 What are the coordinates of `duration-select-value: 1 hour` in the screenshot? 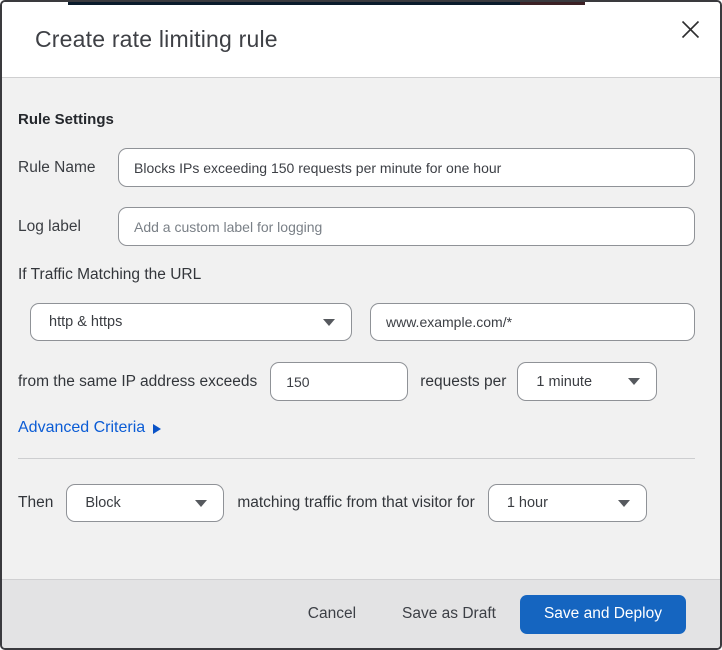 It's located at (527, 503).